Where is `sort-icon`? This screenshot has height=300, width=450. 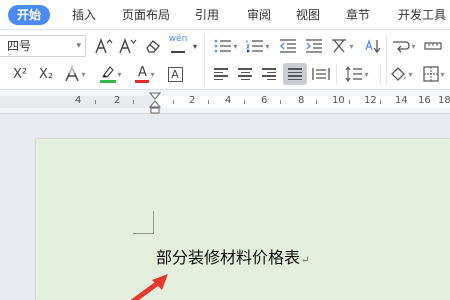 sort-icon is located at coordinates (373, 46).